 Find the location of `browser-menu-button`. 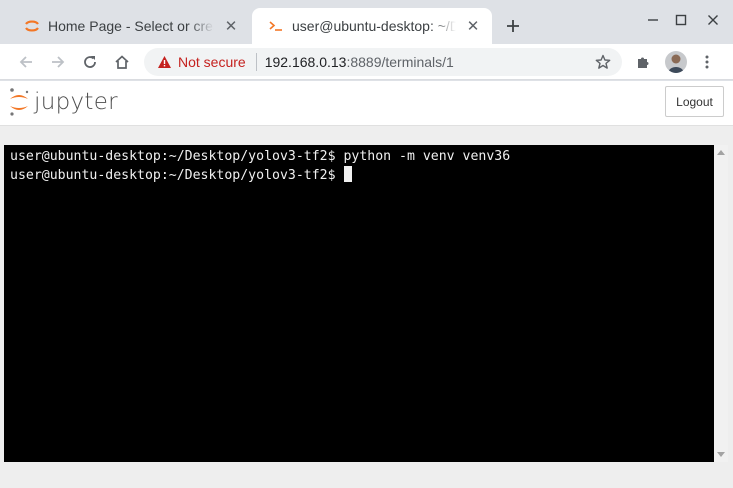

browser-menu-button is located at coordinates (707, 62).